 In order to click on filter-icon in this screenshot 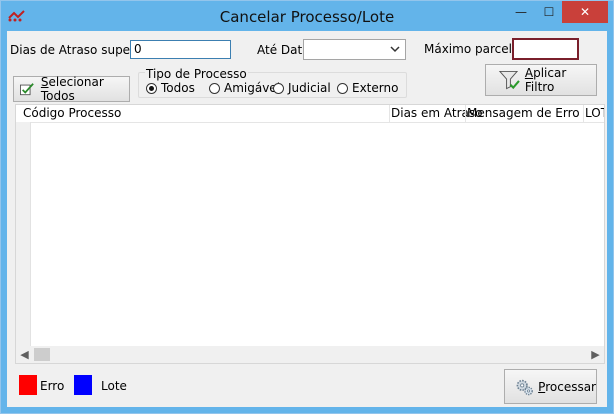, I will do `click(509, 80)`.